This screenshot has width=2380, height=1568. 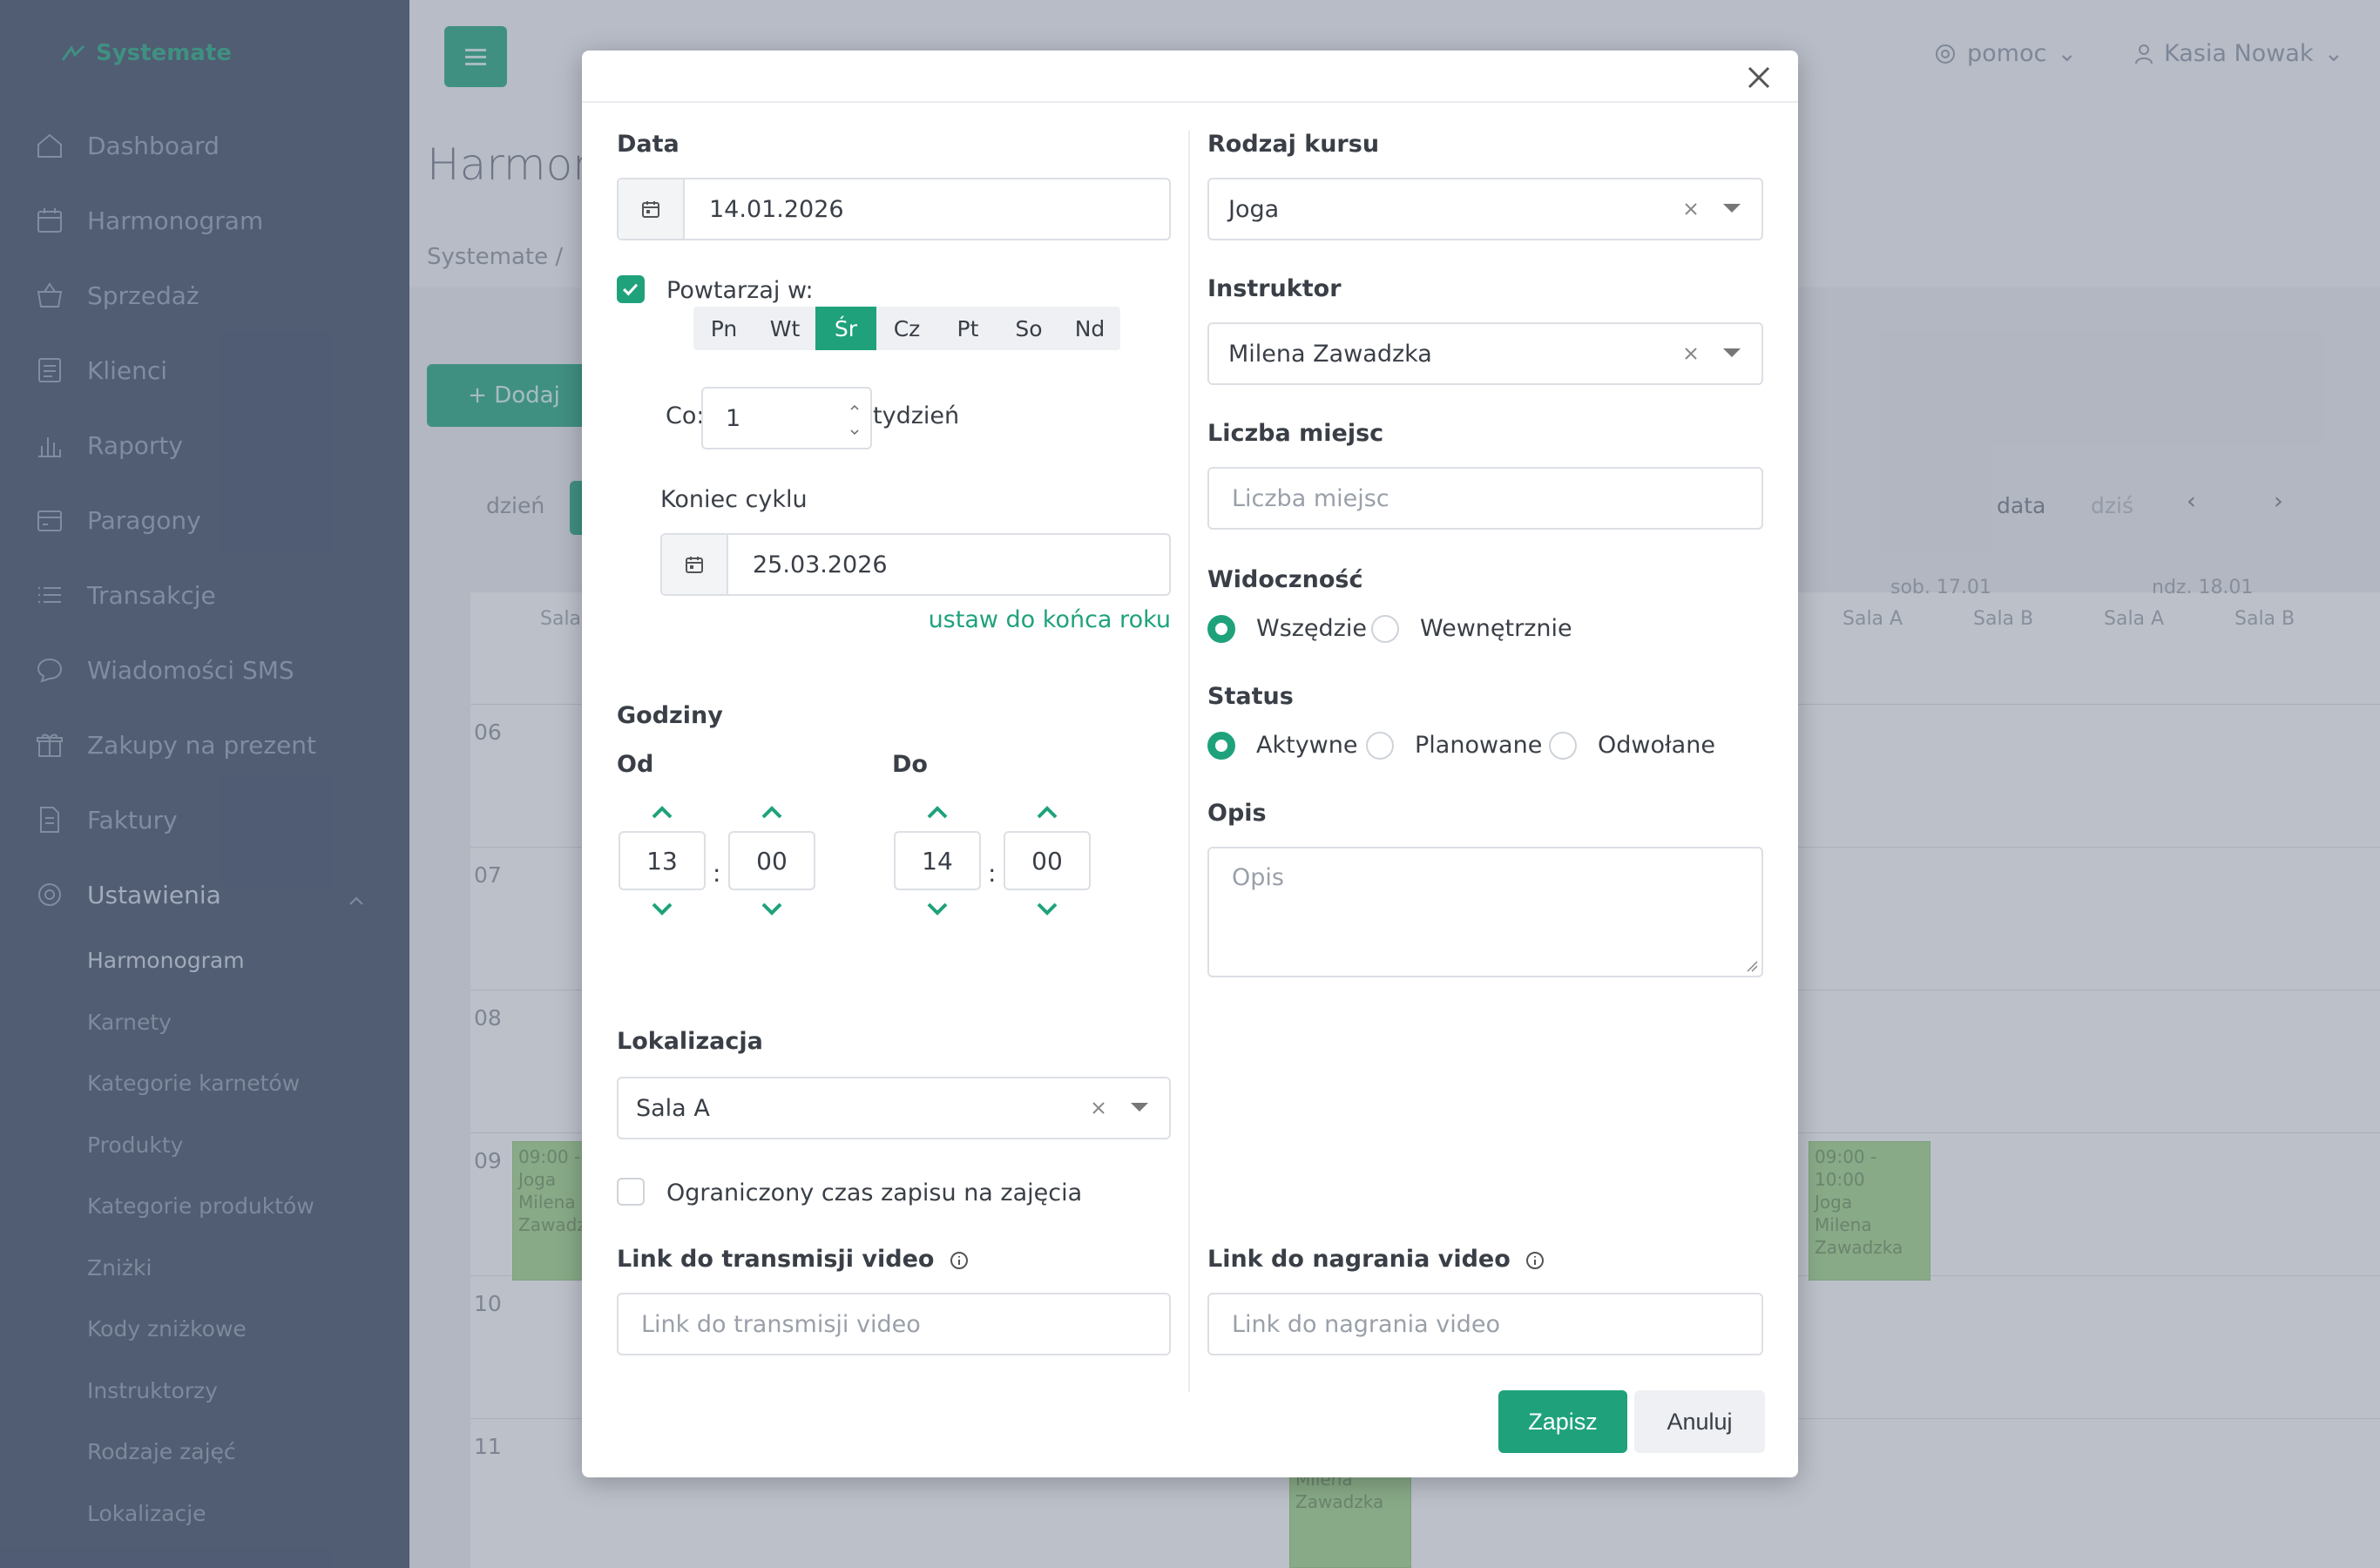 What do you see at coordinates (855, 420) in the screenshot?
I see `number-spinner-icon` at bounding box center [855, 420].